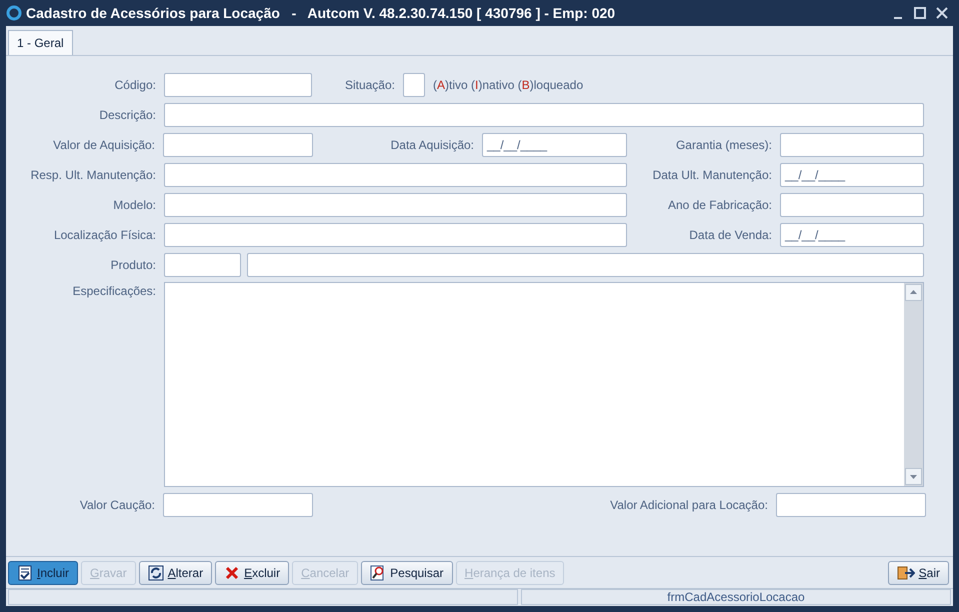 The image size is (959, 612). What do you see at coordinates (920, 13) in the screenshot?
I see `maximize-icon` at bounding box center [920, 13].